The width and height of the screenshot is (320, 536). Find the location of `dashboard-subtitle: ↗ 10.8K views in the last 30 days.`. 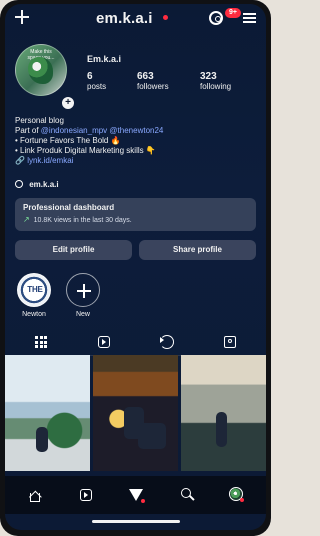

dashboard-subtitle: ↗ 10.8K views in the last 30 days. is located at coordinates (77, 219).